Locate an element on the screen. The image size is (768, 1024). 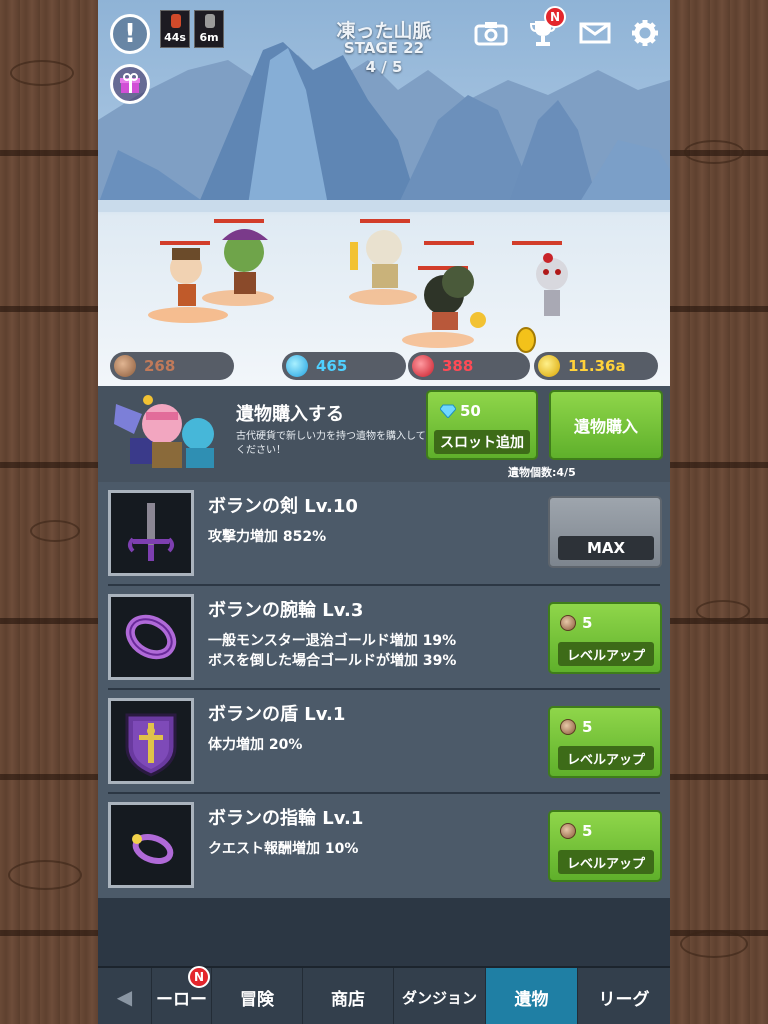
ring-icon is located at coordinates (153, 849).